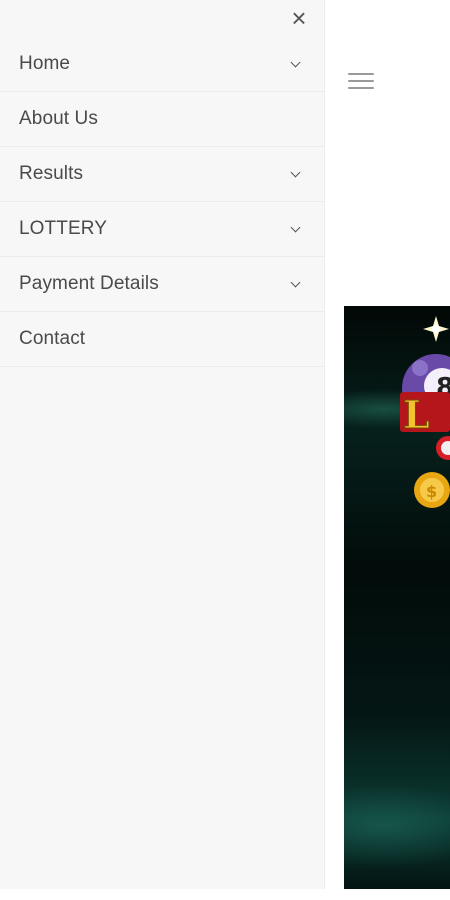 The width and height of the screenshot is (450, 900). What do you see at coordinates (51, 173) in the screenshot?
I see `menu-item-label: Results` at bounding box center [51, 173].